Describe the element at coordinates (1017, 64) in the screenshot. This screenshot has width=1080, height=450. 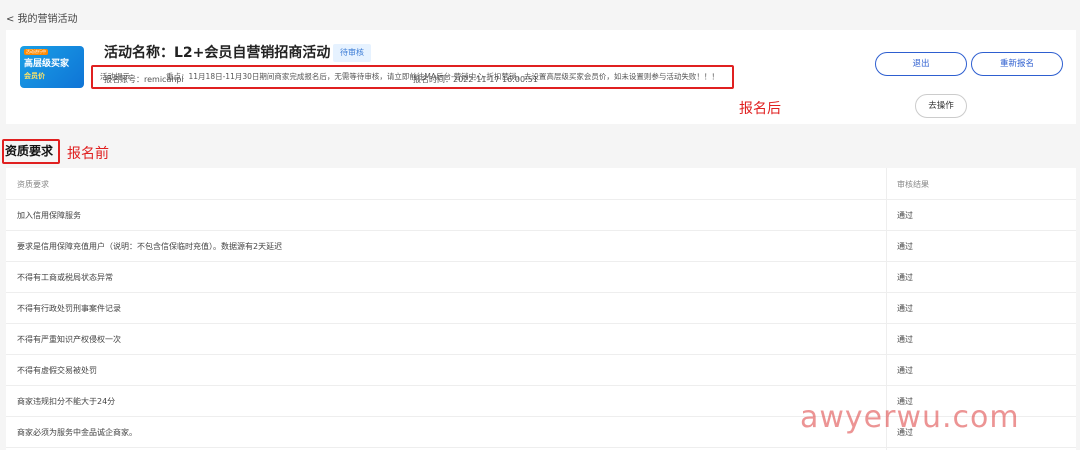
I see `reapply-button: 重新报名` at that location.